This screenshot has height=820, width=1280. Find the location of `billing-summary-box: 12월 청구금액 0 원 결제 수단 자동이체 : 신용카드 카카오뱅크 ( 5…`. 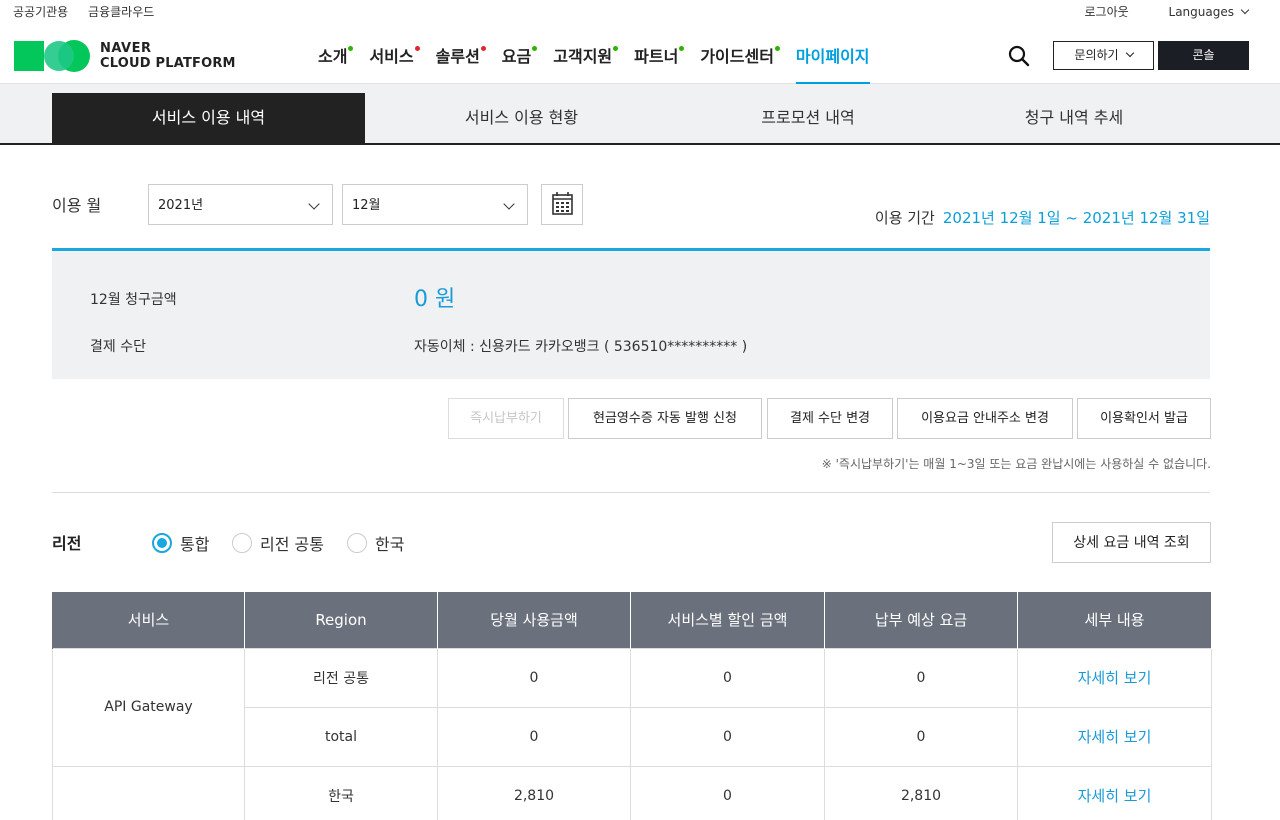

billing-summary-box: 12월 청구금액 0 원 결제 수단 자동이체 : 신용카드 카카오뱅크 ( 5… is located at coordinates (631, 313).